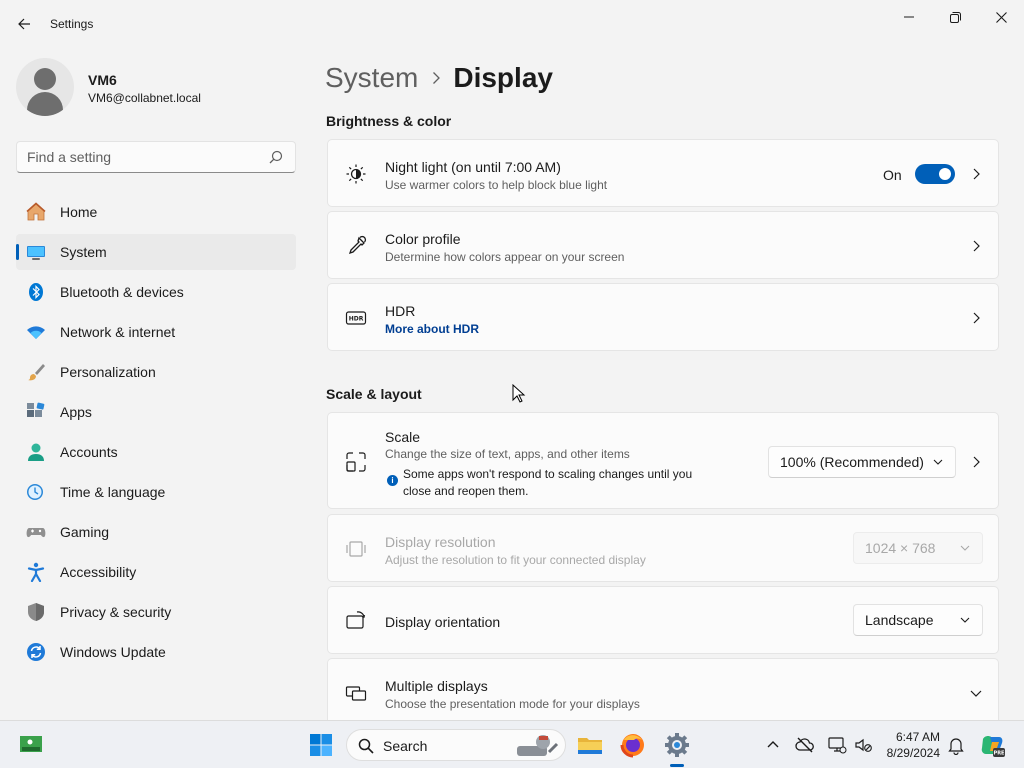 This screenshot has width=1024, height=768. What do you see at coordinates (773, 745) in the screenshot?
I see `chevron-up-icon` at bounding box center [773, 745].